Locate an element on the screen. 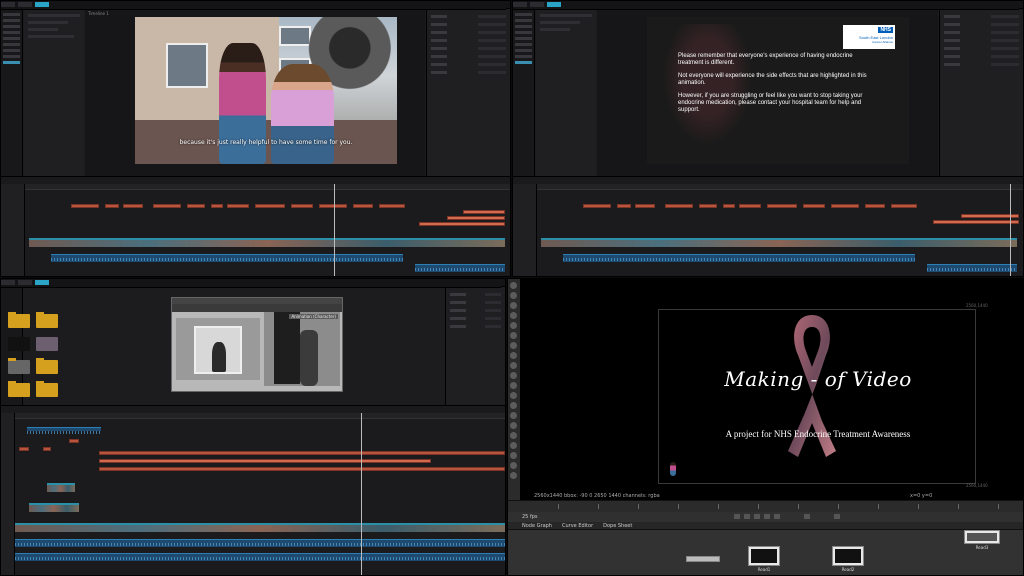 The image size is (1024, 576). tab-dope-sheet: Dope Sheet is located at coordinates (617, 525).